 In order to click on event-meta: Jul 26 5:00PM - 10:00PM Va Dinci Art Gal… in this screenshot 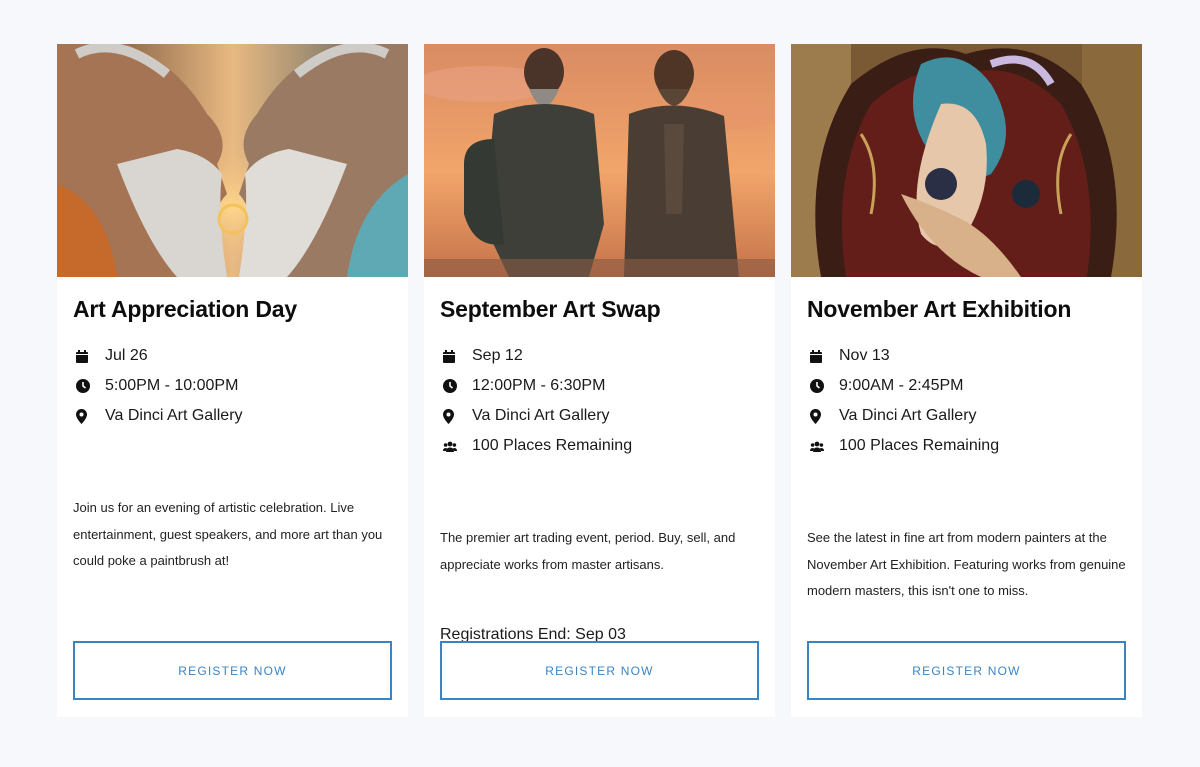, I will do `click(158, 386)`.